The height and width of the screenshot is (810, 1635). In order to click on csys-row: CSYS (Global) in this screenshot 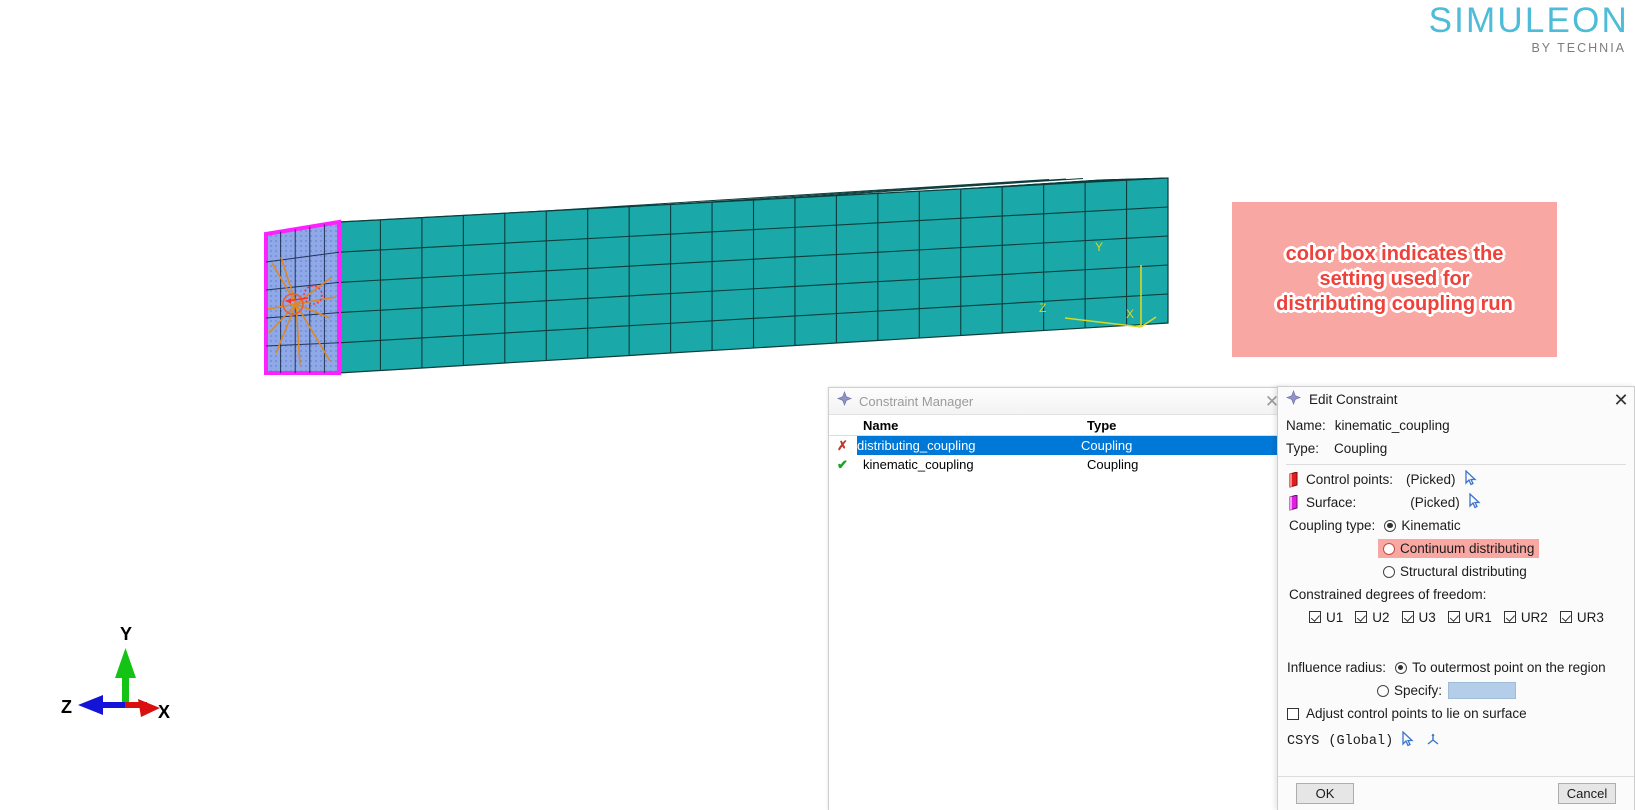, I will do `click(1456, 741)`.